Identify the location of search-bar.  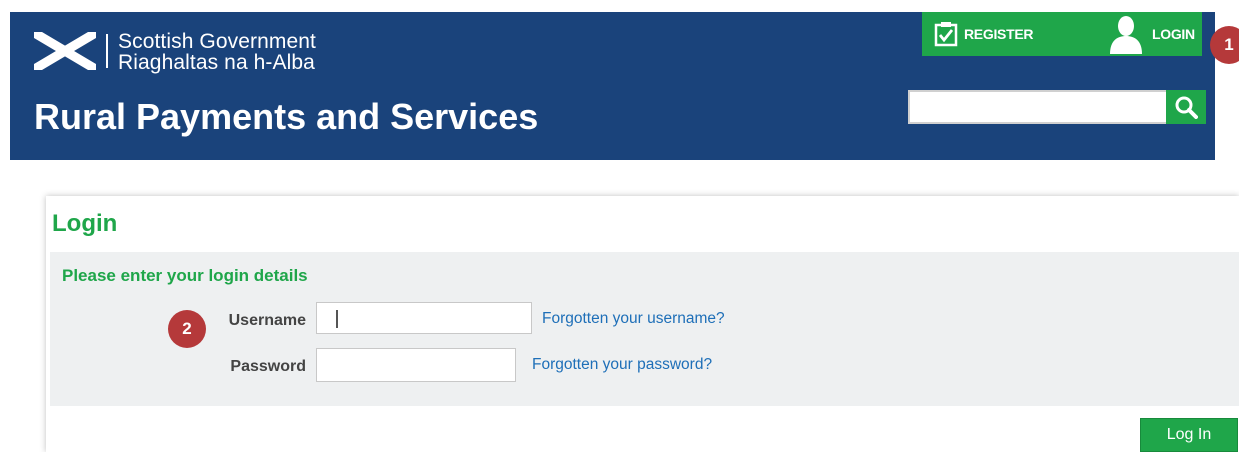
(1058, 107).